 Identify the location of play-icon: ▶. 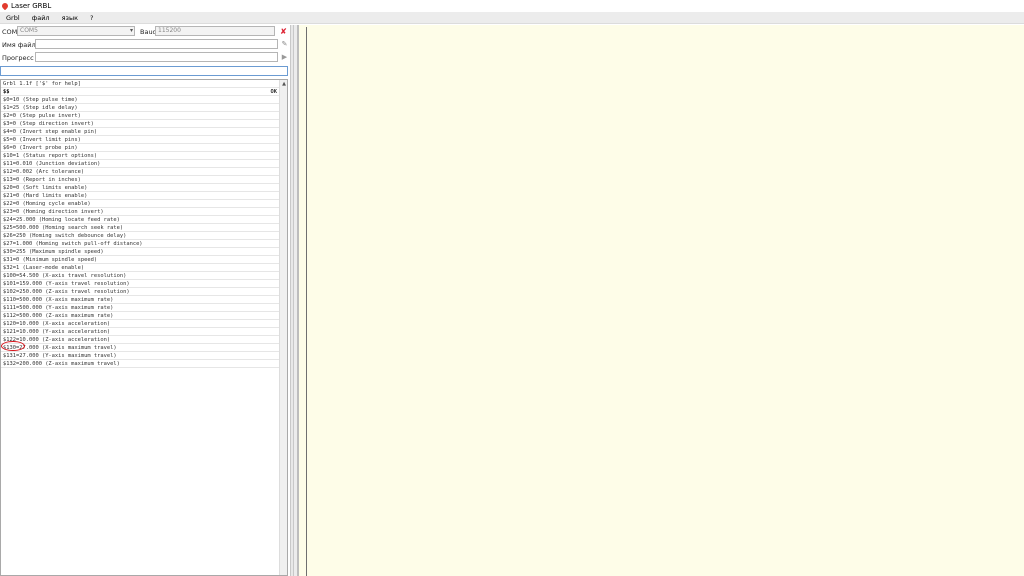
(284, 57).